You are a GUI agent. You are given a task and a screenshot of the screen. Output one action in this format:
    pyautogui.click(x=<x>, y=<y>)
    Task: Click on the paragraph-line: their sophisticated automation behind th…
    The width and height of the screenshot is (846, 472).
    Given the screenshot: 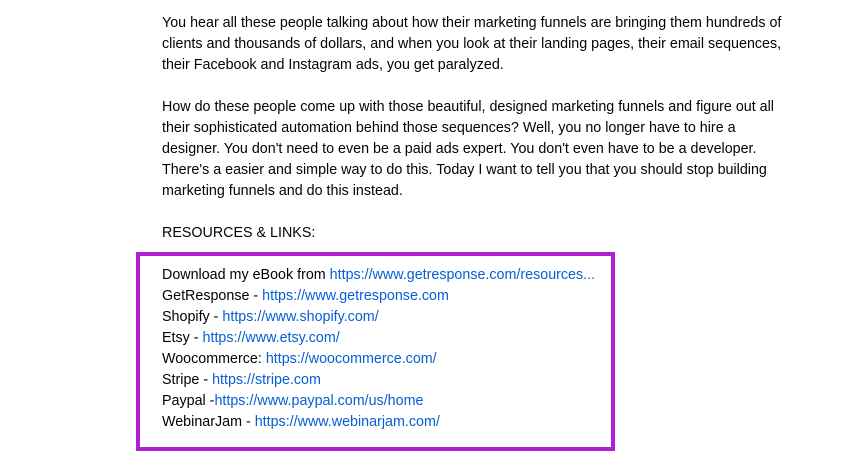 What is the action you would take?
    pyautogui.click(x=449, y=128)
    